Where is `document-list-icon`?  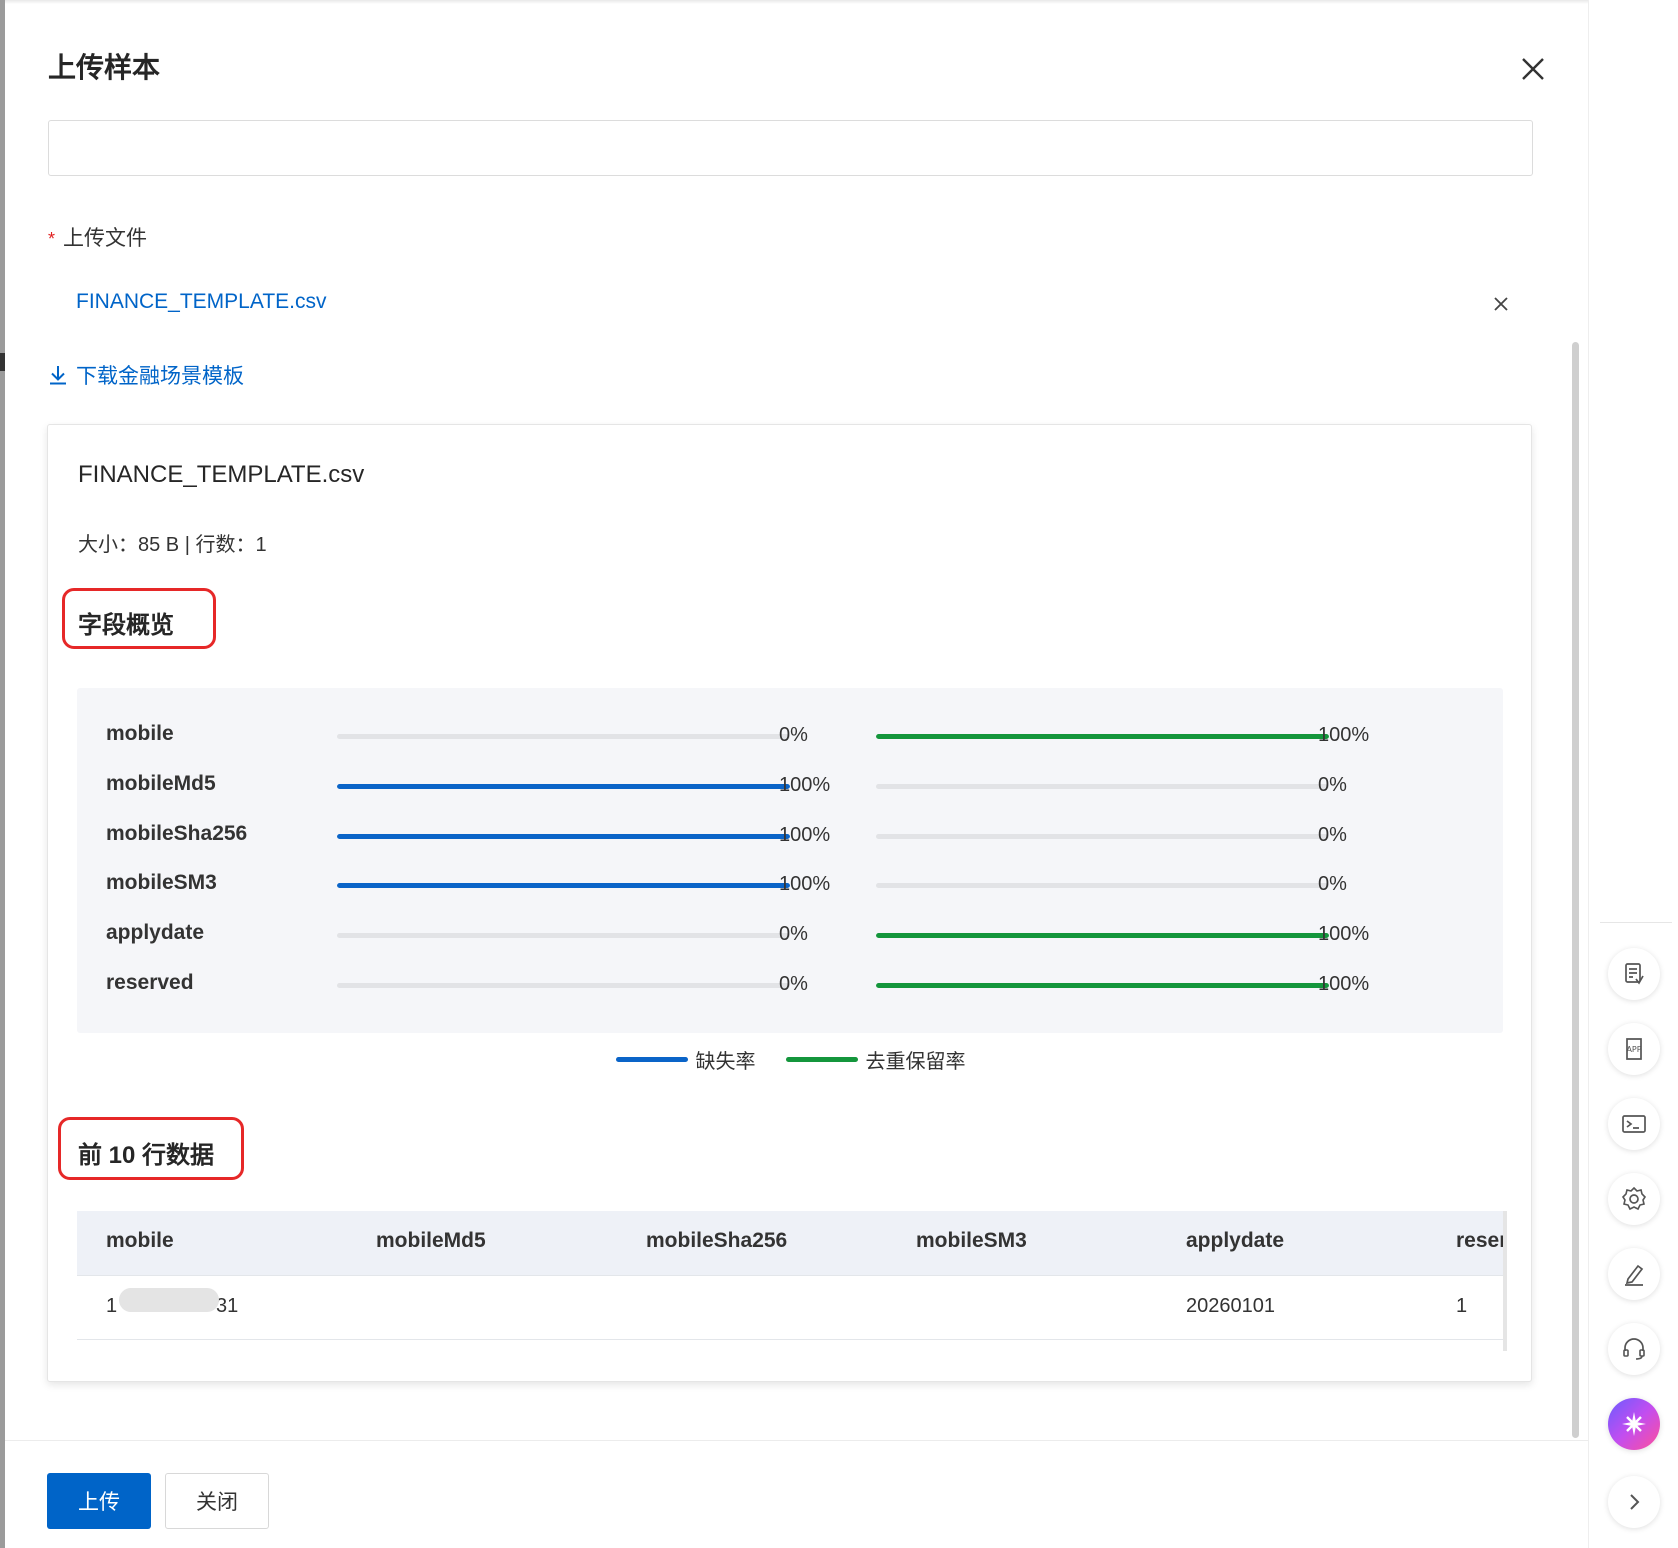
document-list-icon is located at coordinates (1634, 974).